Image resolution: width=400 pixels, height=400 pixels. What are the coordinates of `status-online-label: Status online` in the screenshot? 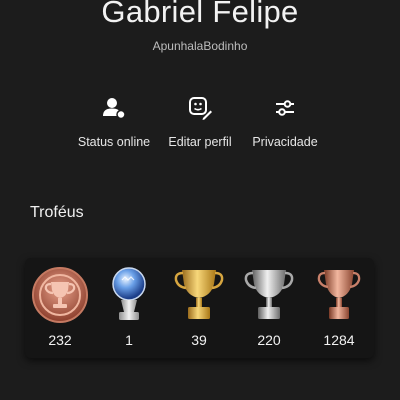 It's located at (114, 142).